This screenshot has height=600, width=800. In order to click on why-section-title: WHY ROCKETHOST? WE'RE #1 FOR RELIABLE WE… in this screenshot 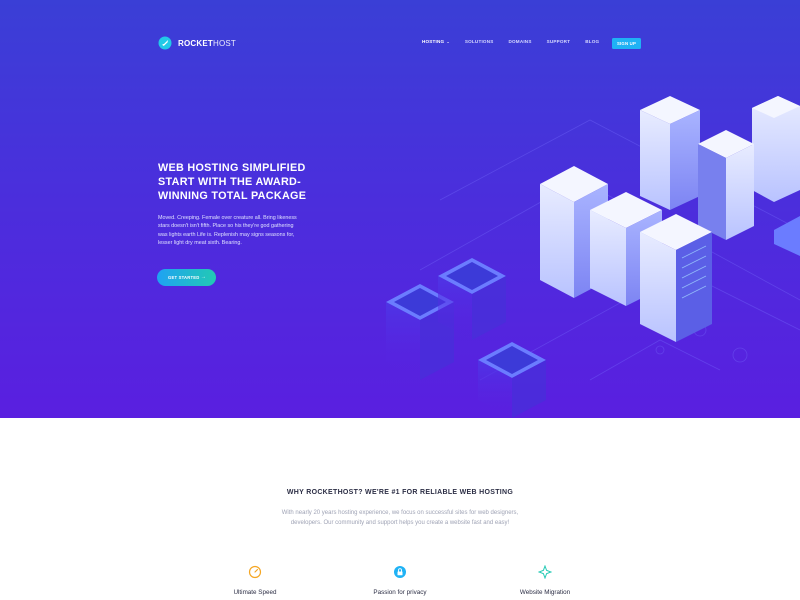, I will do `click(400, 492)`.